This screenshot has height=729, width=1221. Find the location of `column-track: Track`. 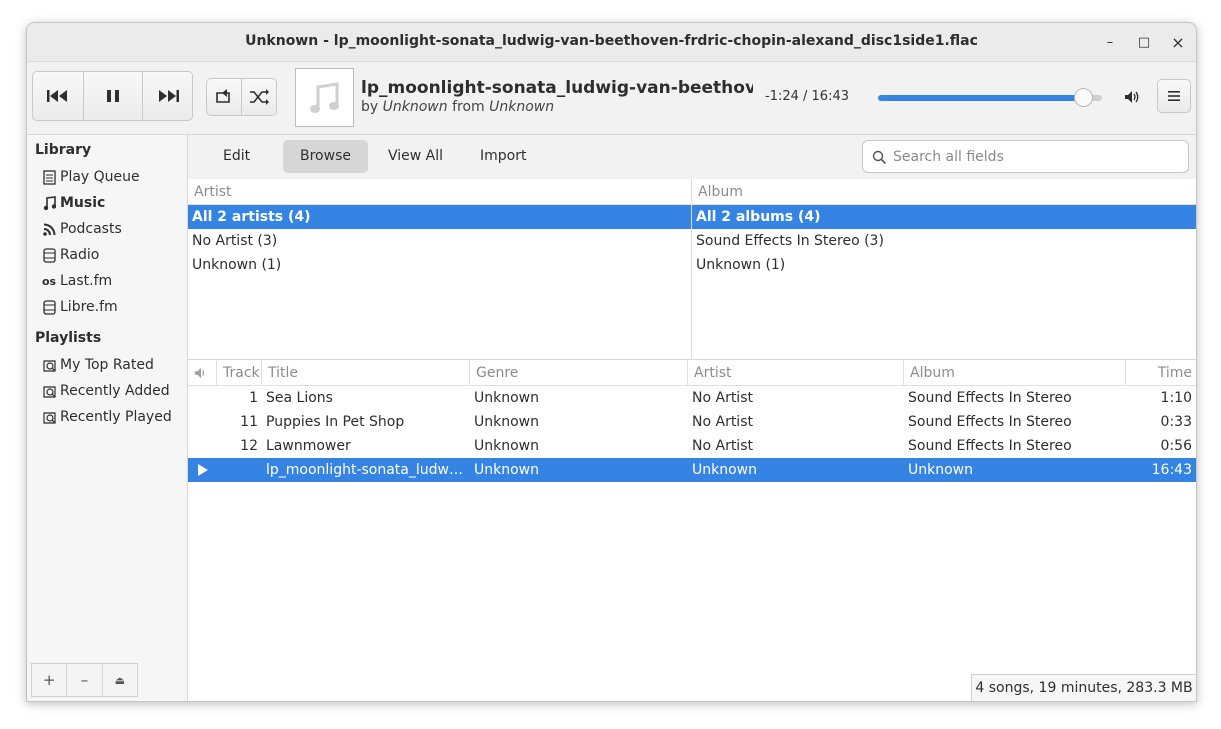

column-track: Track is located at coordinates (239, 373).